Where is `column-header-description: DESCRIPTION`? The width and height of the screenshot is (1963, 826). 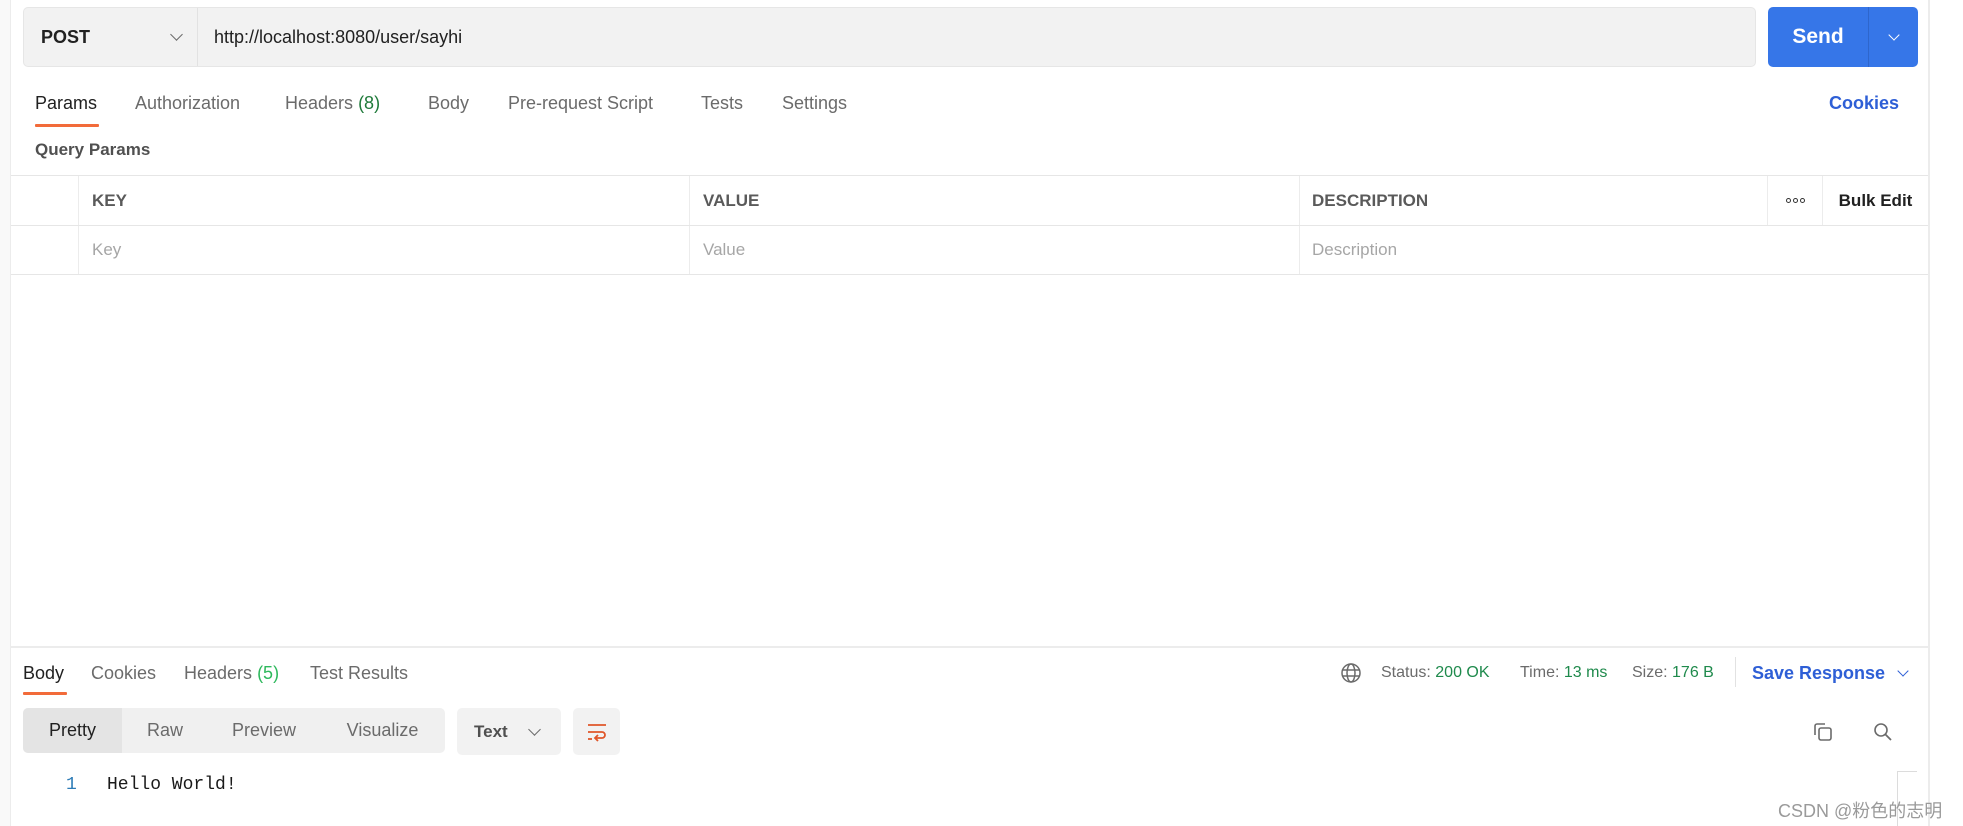
column-header-description: DESCRIPTION is located at coordinates (1533, 200).